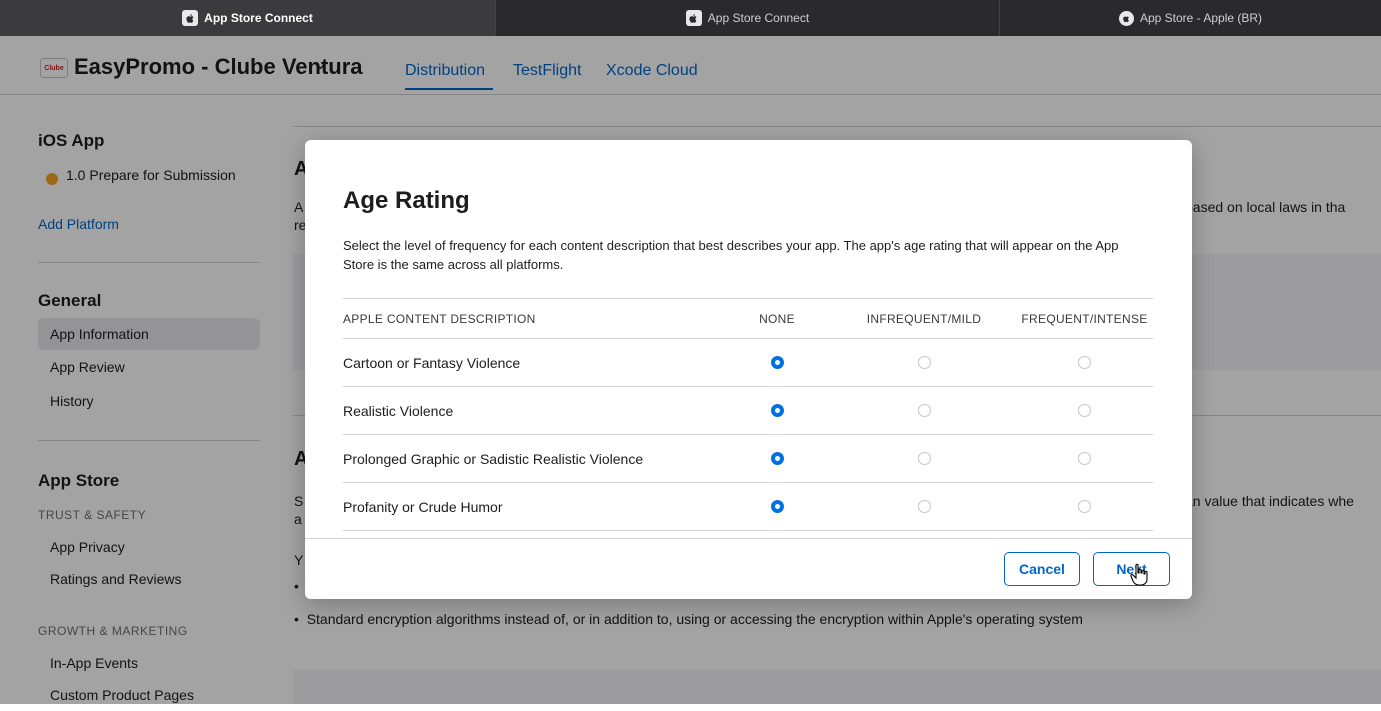 Image resolution: width=1381 pixels, height=711 pixels. Describe the element at coordinates (924, 318) in the screenshot. I see `column-header-infrequent-mild: INFREQUENT/MILD` at that location.